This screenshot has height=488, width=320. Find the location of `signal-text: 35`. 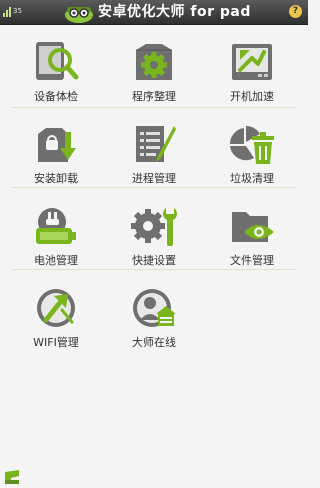

signal-text: 35 is located at coordinates (17, 11).